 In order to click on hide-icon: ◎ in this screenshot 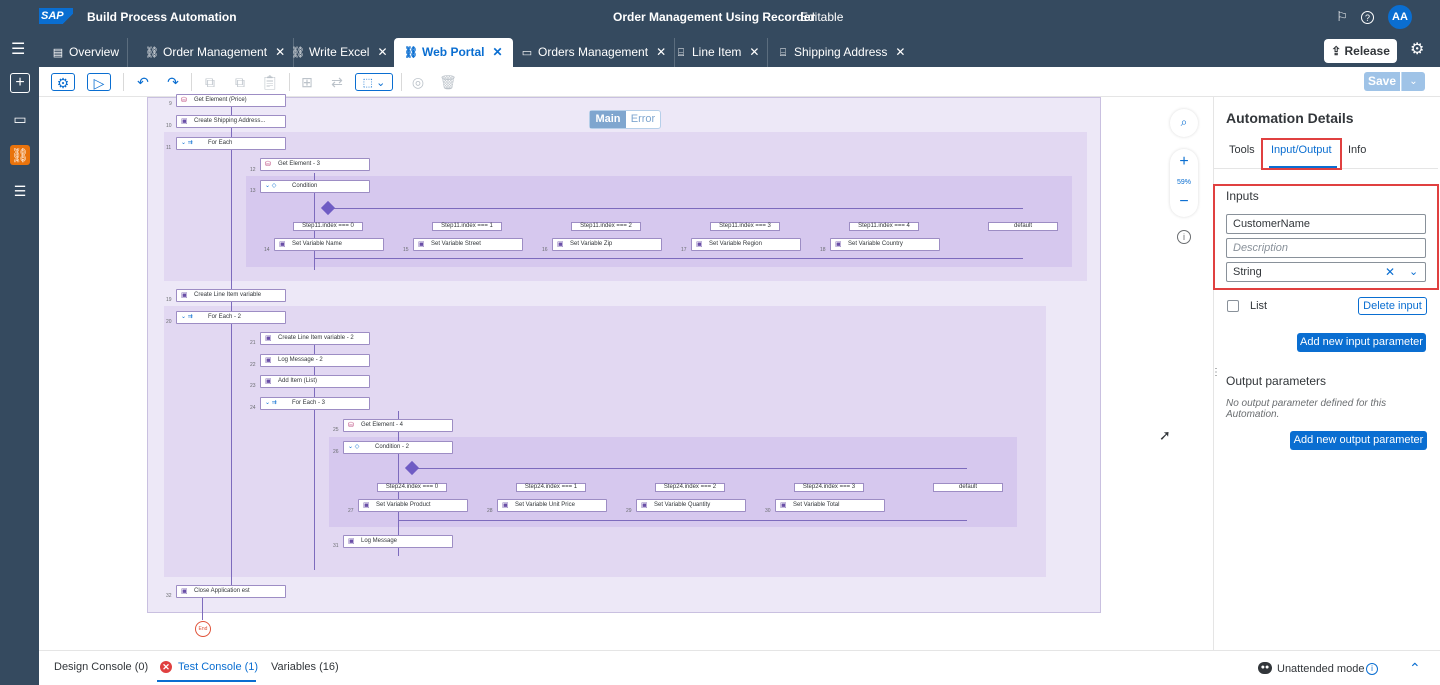, I will do `click(418, 82)`.